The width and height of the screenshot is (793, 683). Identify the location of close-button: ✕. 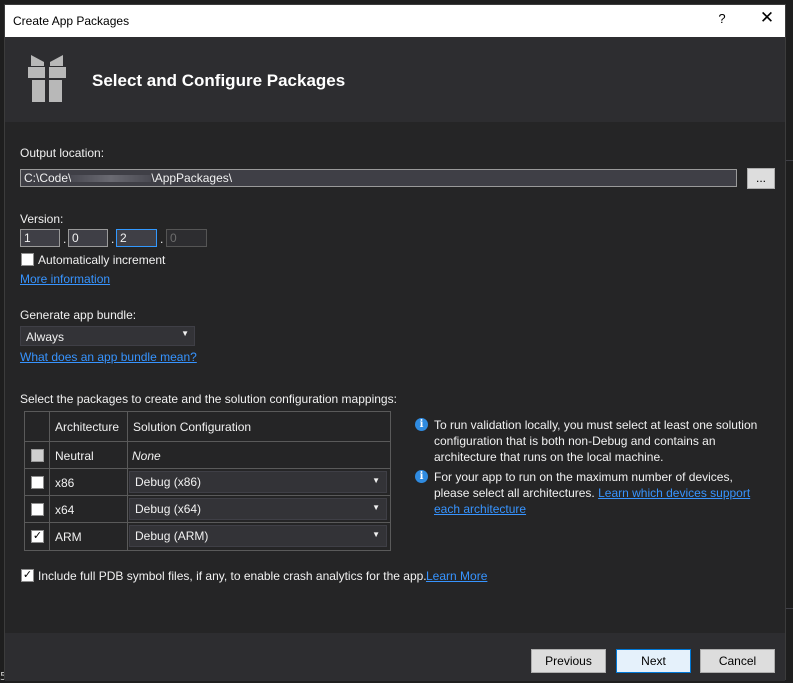
(767, 20).